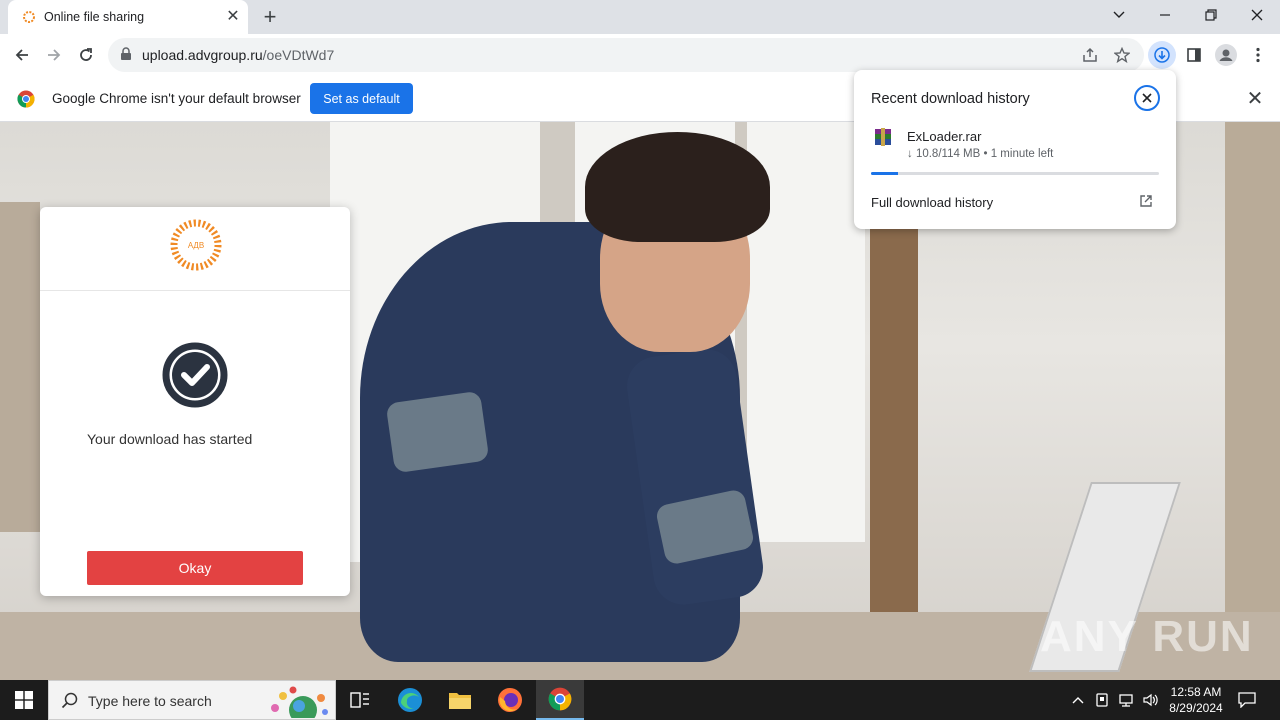 The height and width of the screenshot is (720, 1280). Describe the element at coordinates (1196, 708) in the screenshot. I see `clock-date: 8/29/2024` at that location.